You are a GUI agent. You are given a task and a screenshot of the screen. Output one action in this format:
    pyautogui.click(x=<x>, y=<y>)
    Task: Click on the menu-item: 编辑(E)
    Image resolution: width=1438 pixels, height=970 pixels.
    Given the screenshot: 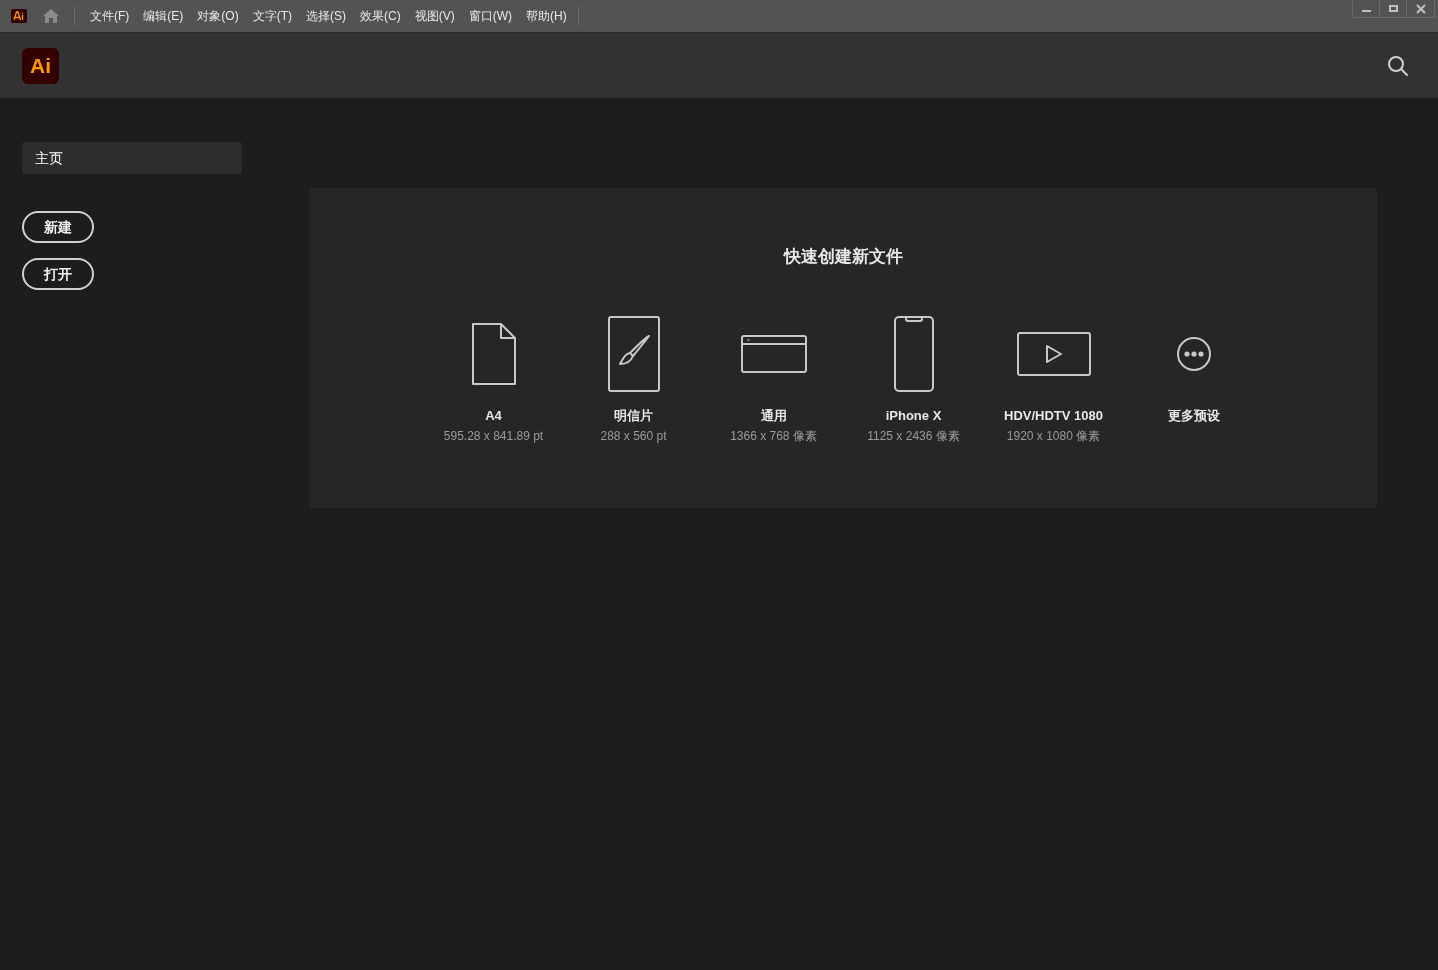 What is the action you would take?
    pyautogui.click(x=163, y=16)
    